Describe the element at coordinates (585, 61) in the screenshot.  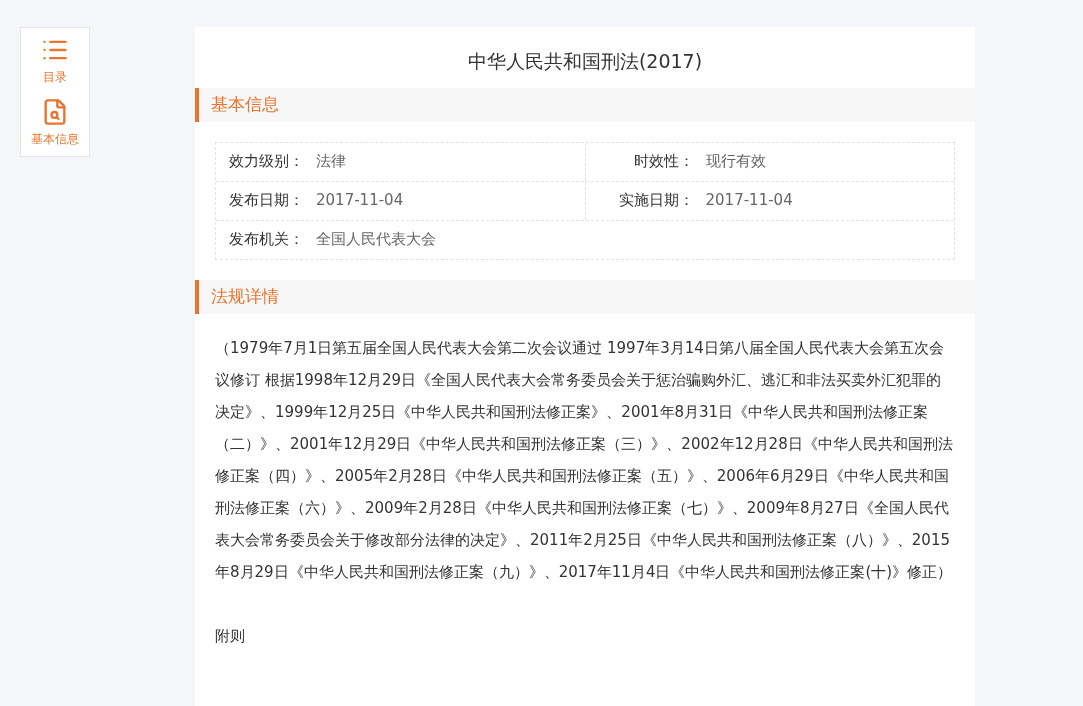
I see `page-title: 中华人民共和国刑法(2017)` at that location.